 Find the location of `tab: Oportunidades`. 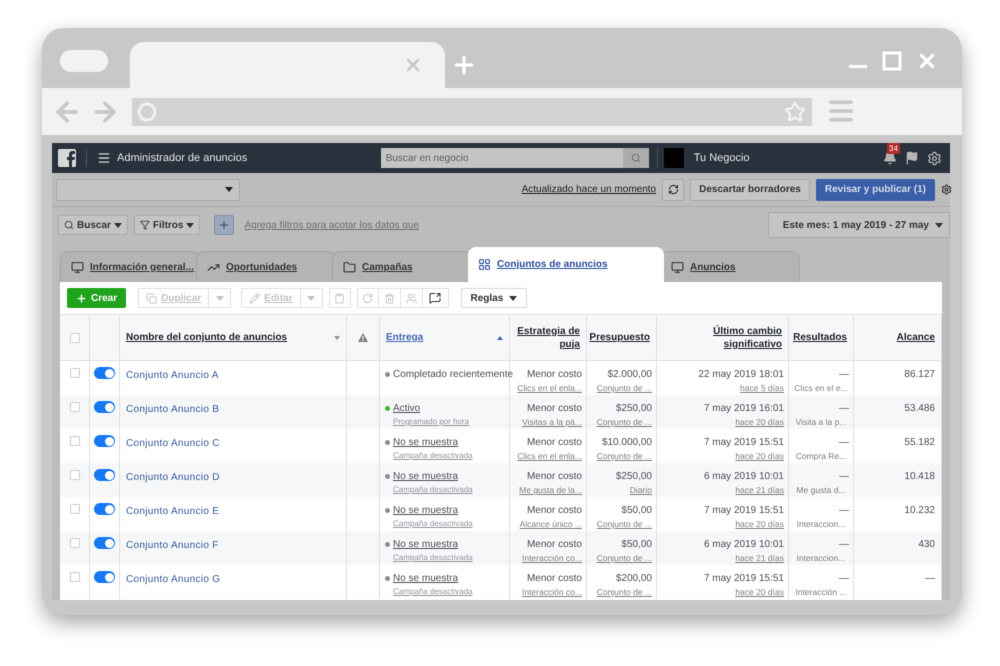

tab: Oportunidades is located at coordinates (266, 266).